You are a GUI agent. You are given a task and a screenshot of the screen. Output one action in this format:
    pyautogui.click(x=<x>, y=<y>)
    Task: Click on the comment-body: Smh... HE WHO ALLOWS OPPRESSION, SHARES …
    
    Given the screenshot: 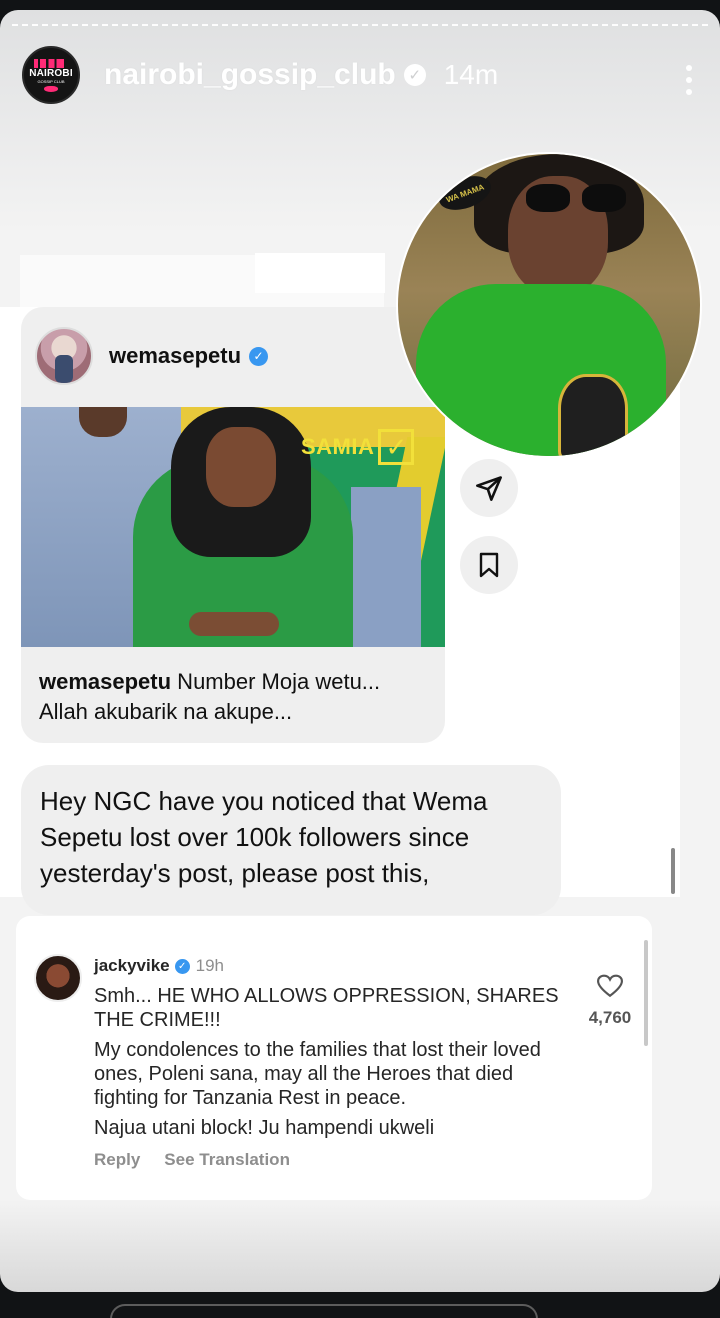 What is the action you would take?
    pyautogui.click(x=334, y=1065)
    